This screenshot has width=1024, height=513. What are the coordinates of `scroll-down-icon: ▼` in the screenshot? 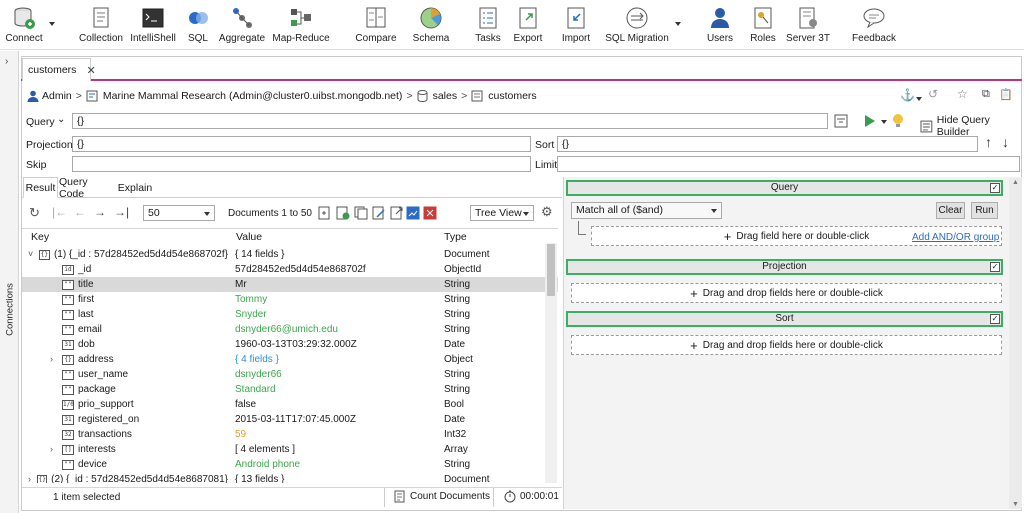 It's located at (1015, 504).